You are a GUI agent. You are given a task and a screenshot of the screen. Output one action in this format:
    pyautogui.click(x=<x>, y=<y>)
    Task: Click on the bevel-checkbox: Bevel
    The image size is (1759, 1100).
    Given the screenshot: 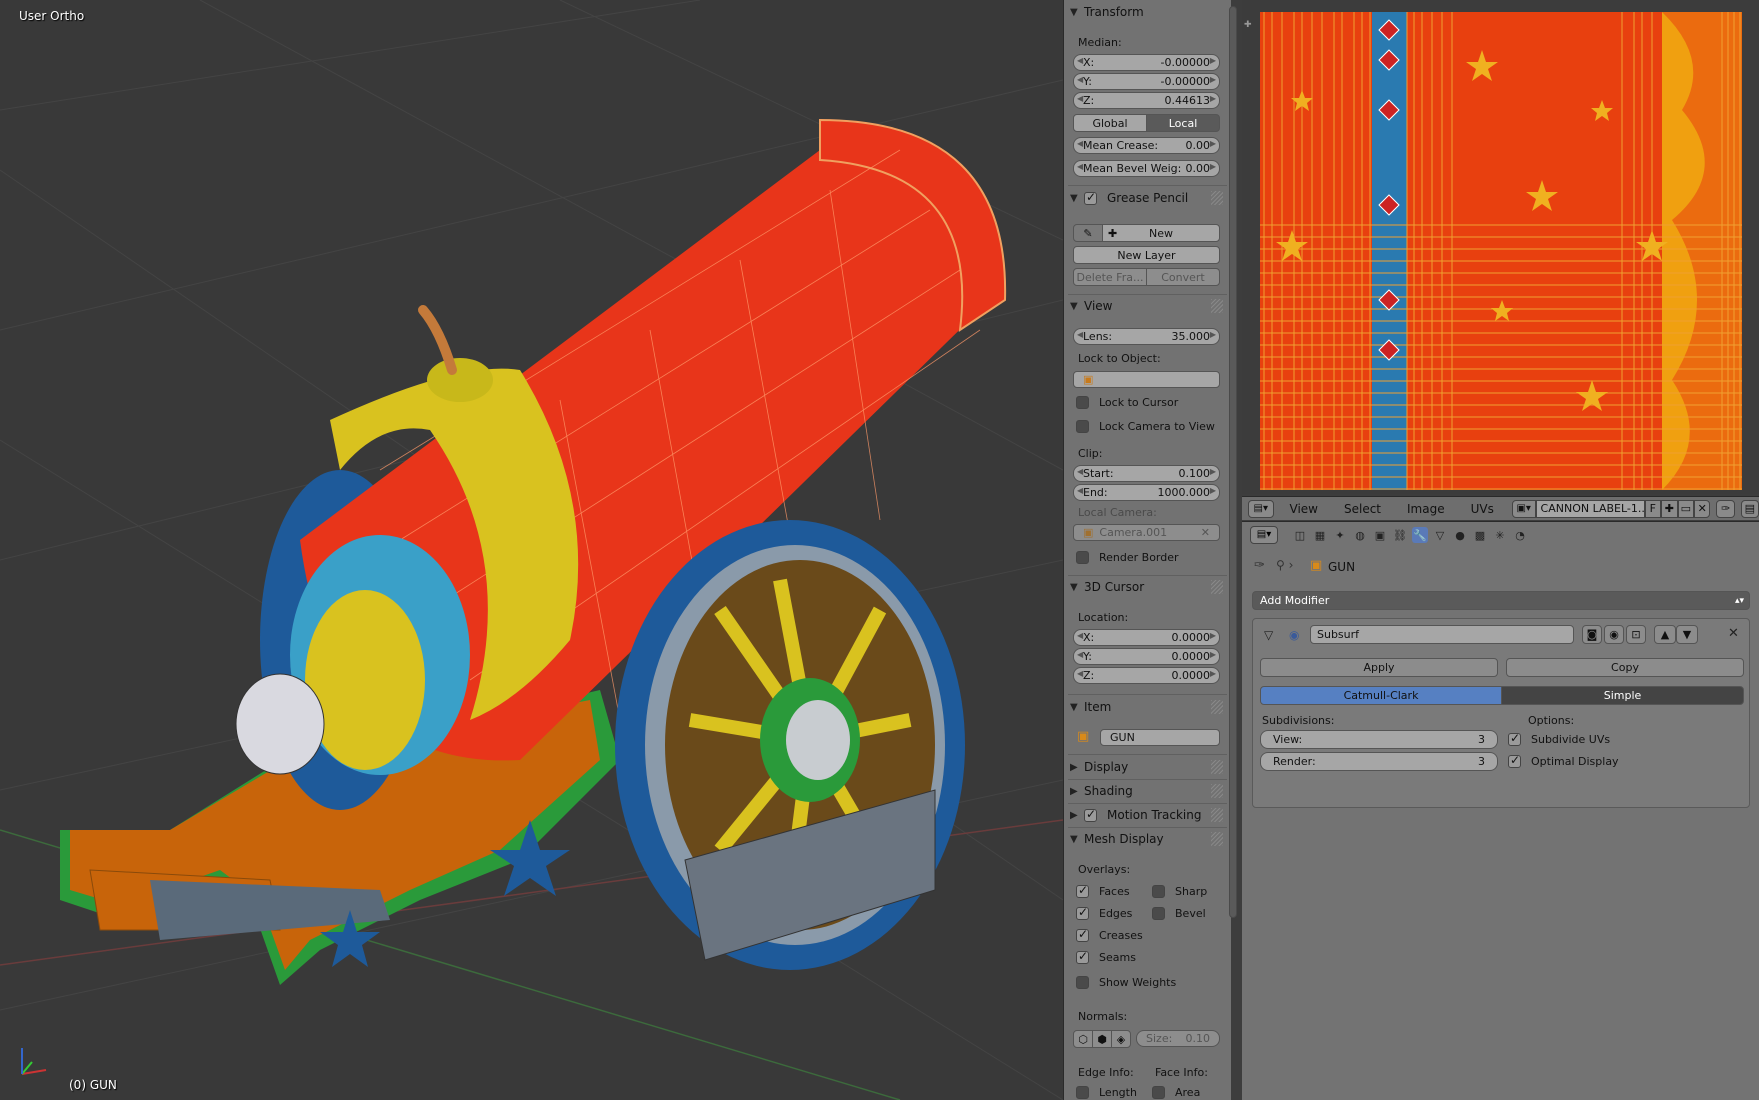 What is the action you would take?
    pyautogui.click(x=1179, y=913)
    